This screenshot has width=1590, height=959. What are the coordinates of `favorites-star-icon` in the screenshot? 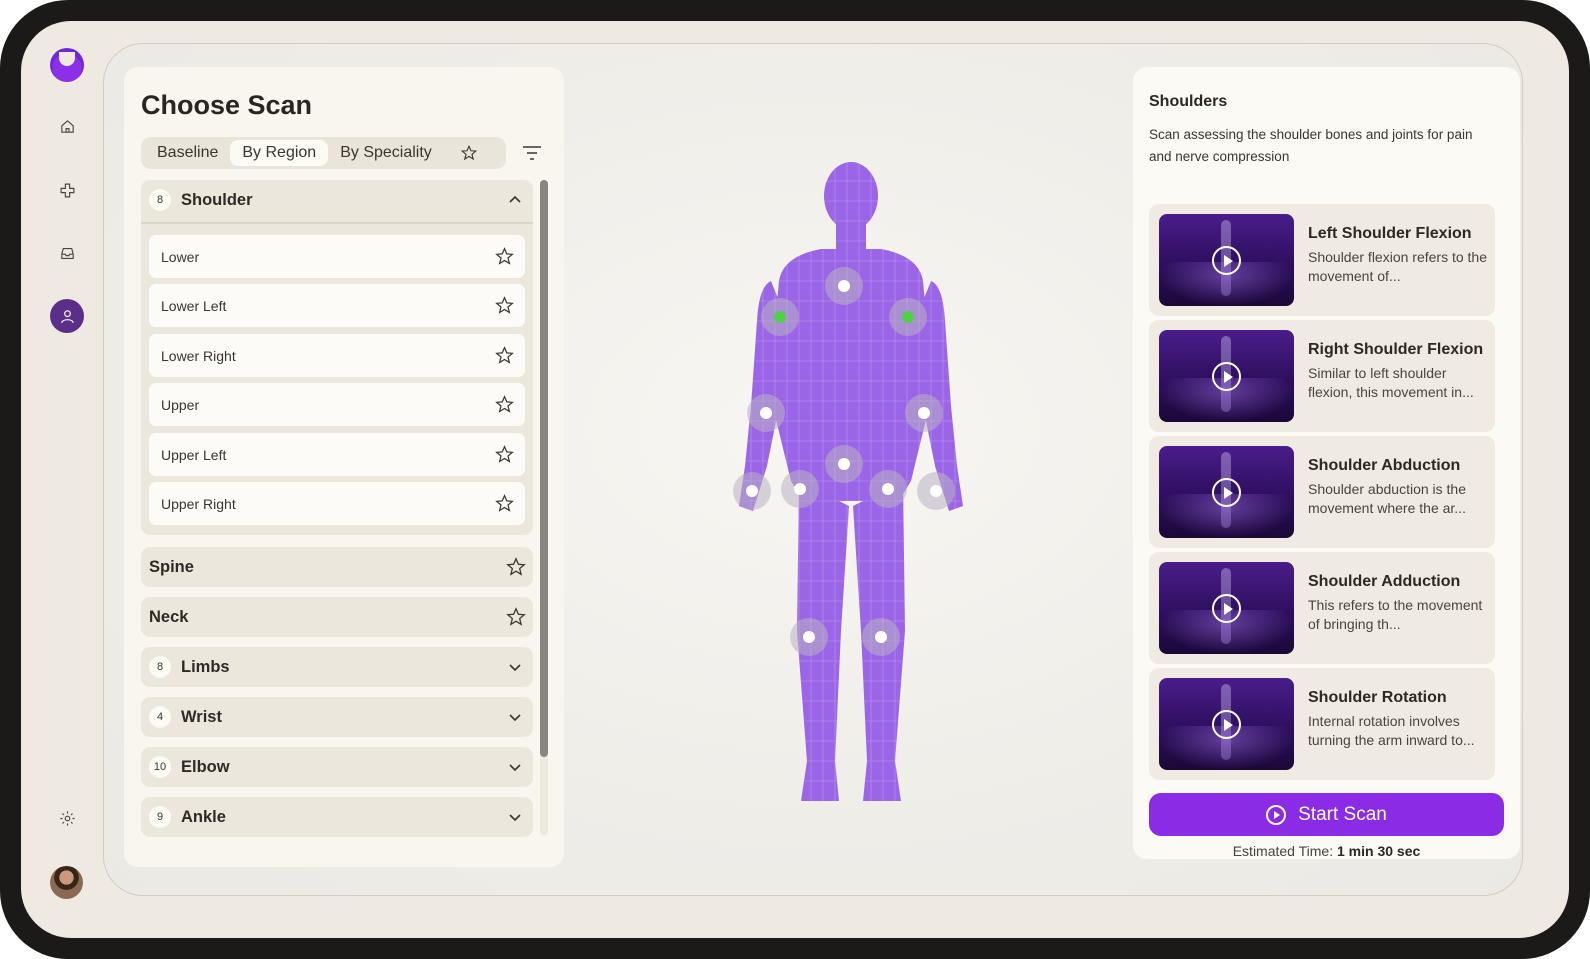 It's located at (469, 153).